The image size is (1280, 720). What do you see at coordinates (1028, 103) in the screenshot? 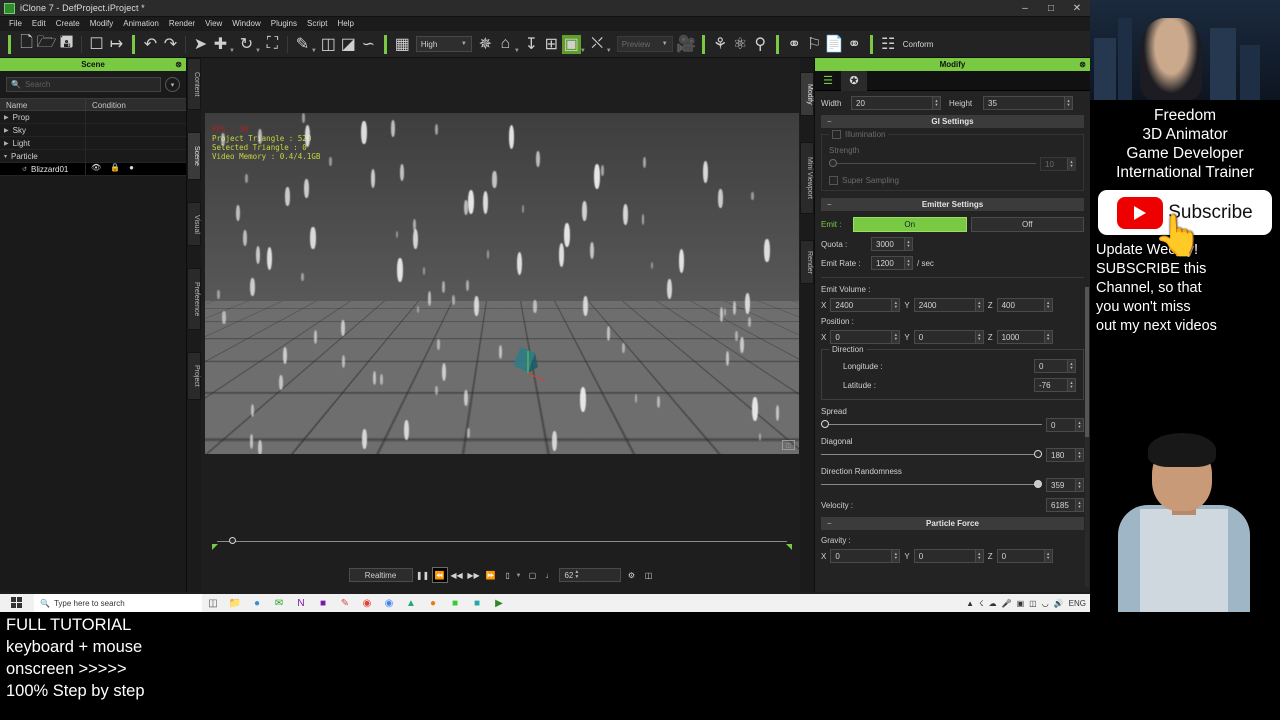
I see `height-field: 35 ▲ ▼` at bounding box center [1028, 103].